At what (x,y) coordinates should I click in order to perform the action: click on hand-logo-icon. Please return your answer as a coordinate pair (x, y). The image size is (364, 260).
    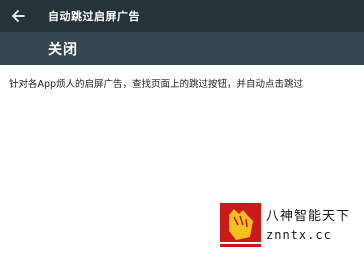
    Looking at the image, I should click on (240, 225).